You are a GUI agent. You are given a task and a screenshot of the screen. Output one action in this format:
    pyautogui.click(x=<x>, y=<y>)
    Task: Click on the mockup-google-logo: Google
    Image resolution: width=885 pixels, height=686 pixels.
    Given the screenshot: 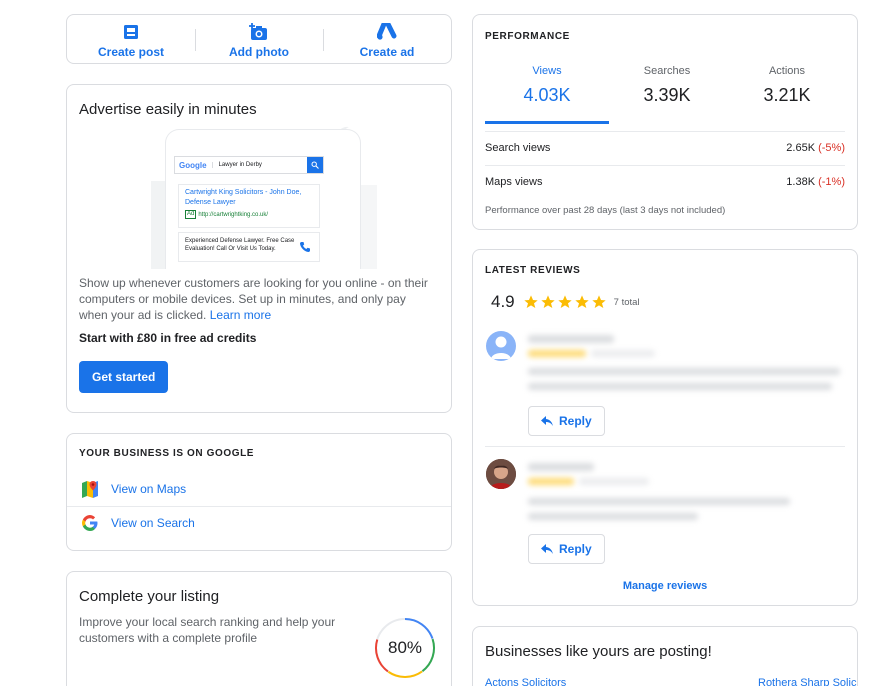 What is the action you would take?
    pyautogui.click(x=193, y=165)
    